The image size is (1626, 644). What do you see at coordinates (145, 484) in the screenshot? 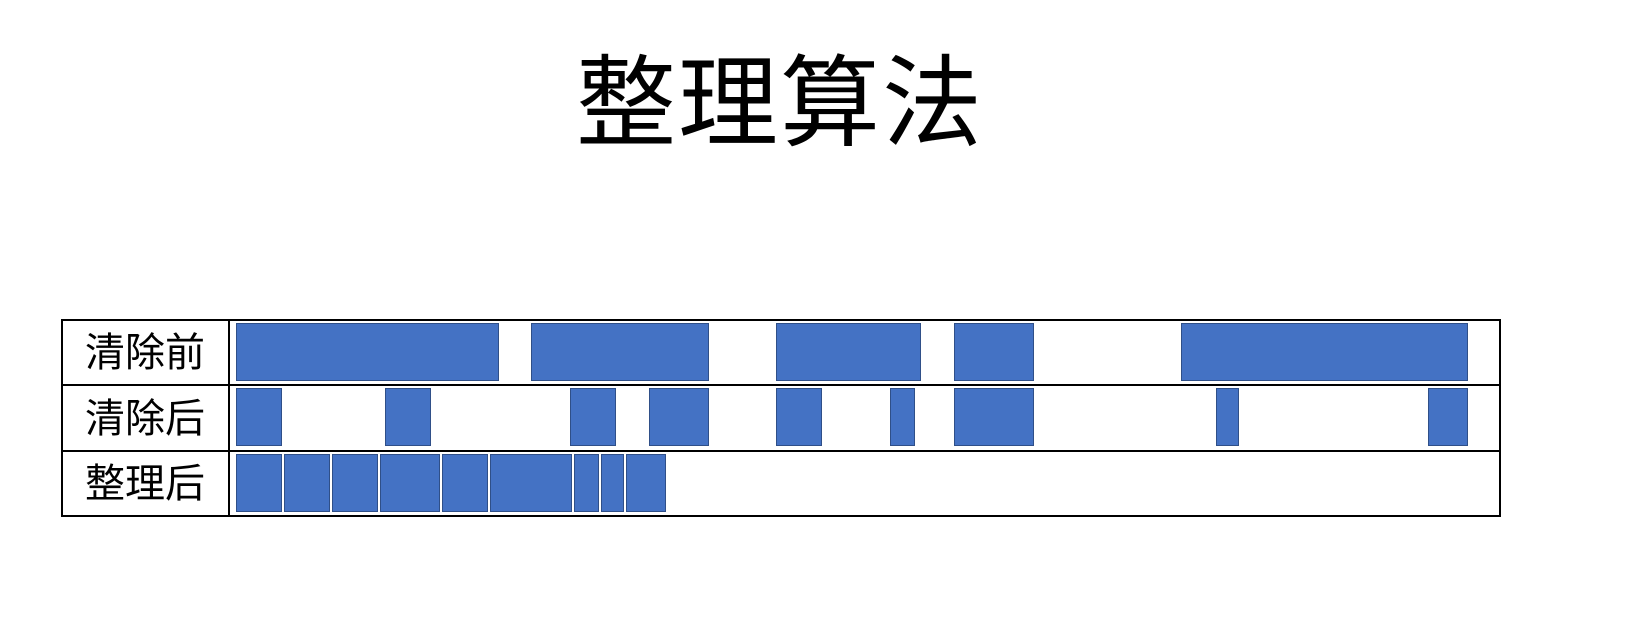
I see `row-label-after-compact: 整理后` at bounding box center [145, 484].